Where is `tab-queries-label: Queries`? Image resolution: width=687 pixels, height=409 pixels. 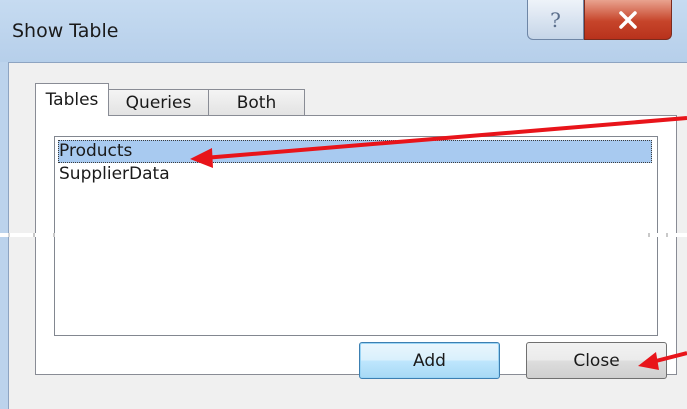 tab-queries-label: Queries is located at coordinates (158, 103).